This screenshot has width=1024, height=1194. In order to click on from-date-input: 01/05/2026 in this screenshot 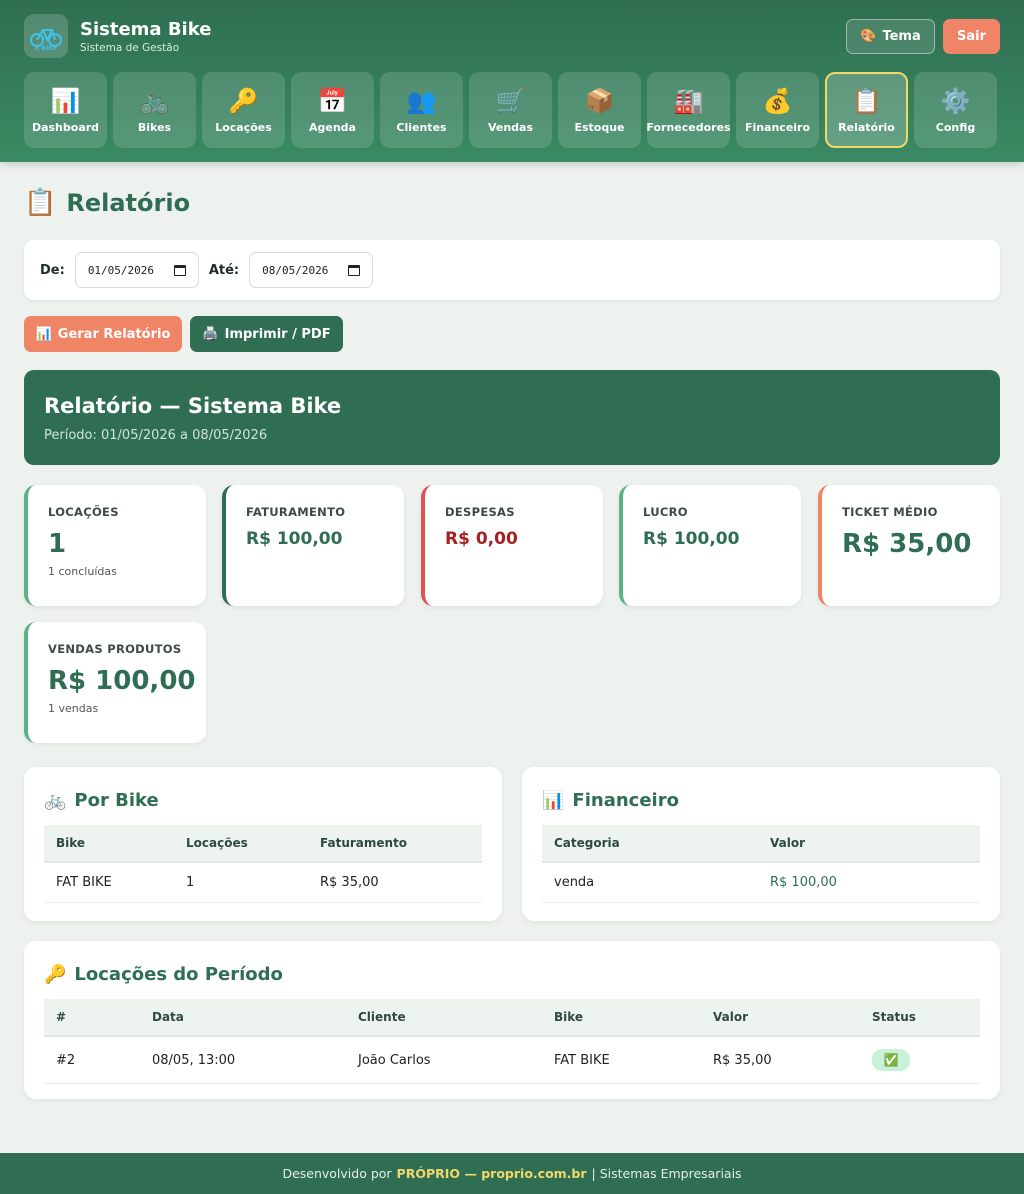, I will do `click(136, 270)`.